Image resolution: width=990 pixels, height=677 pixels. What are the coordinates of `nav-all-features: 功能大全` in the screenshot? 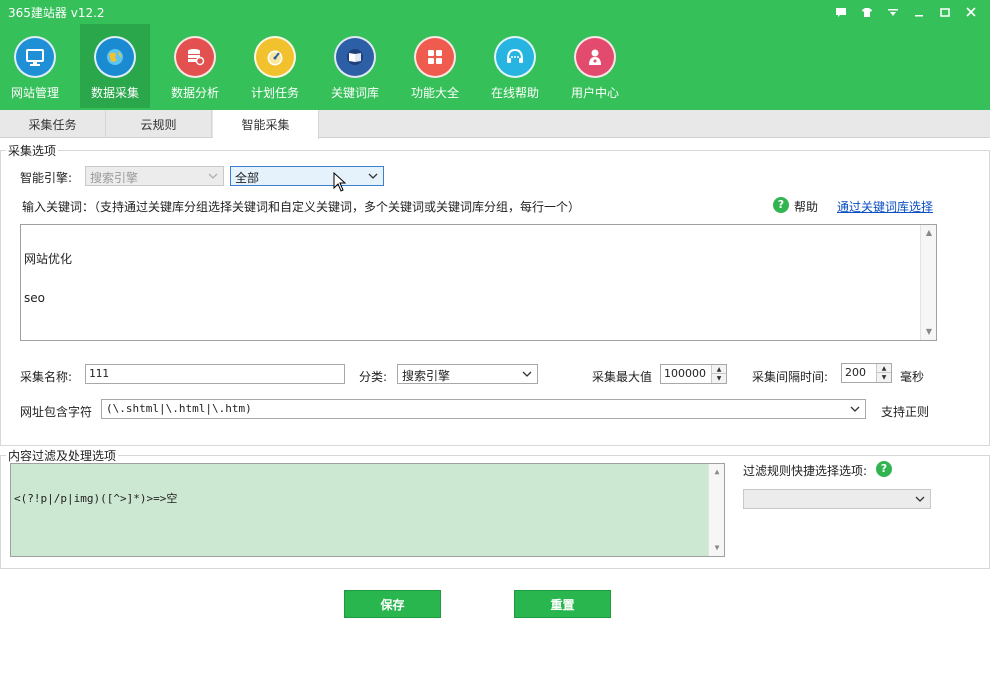 It's located at (435, 66).